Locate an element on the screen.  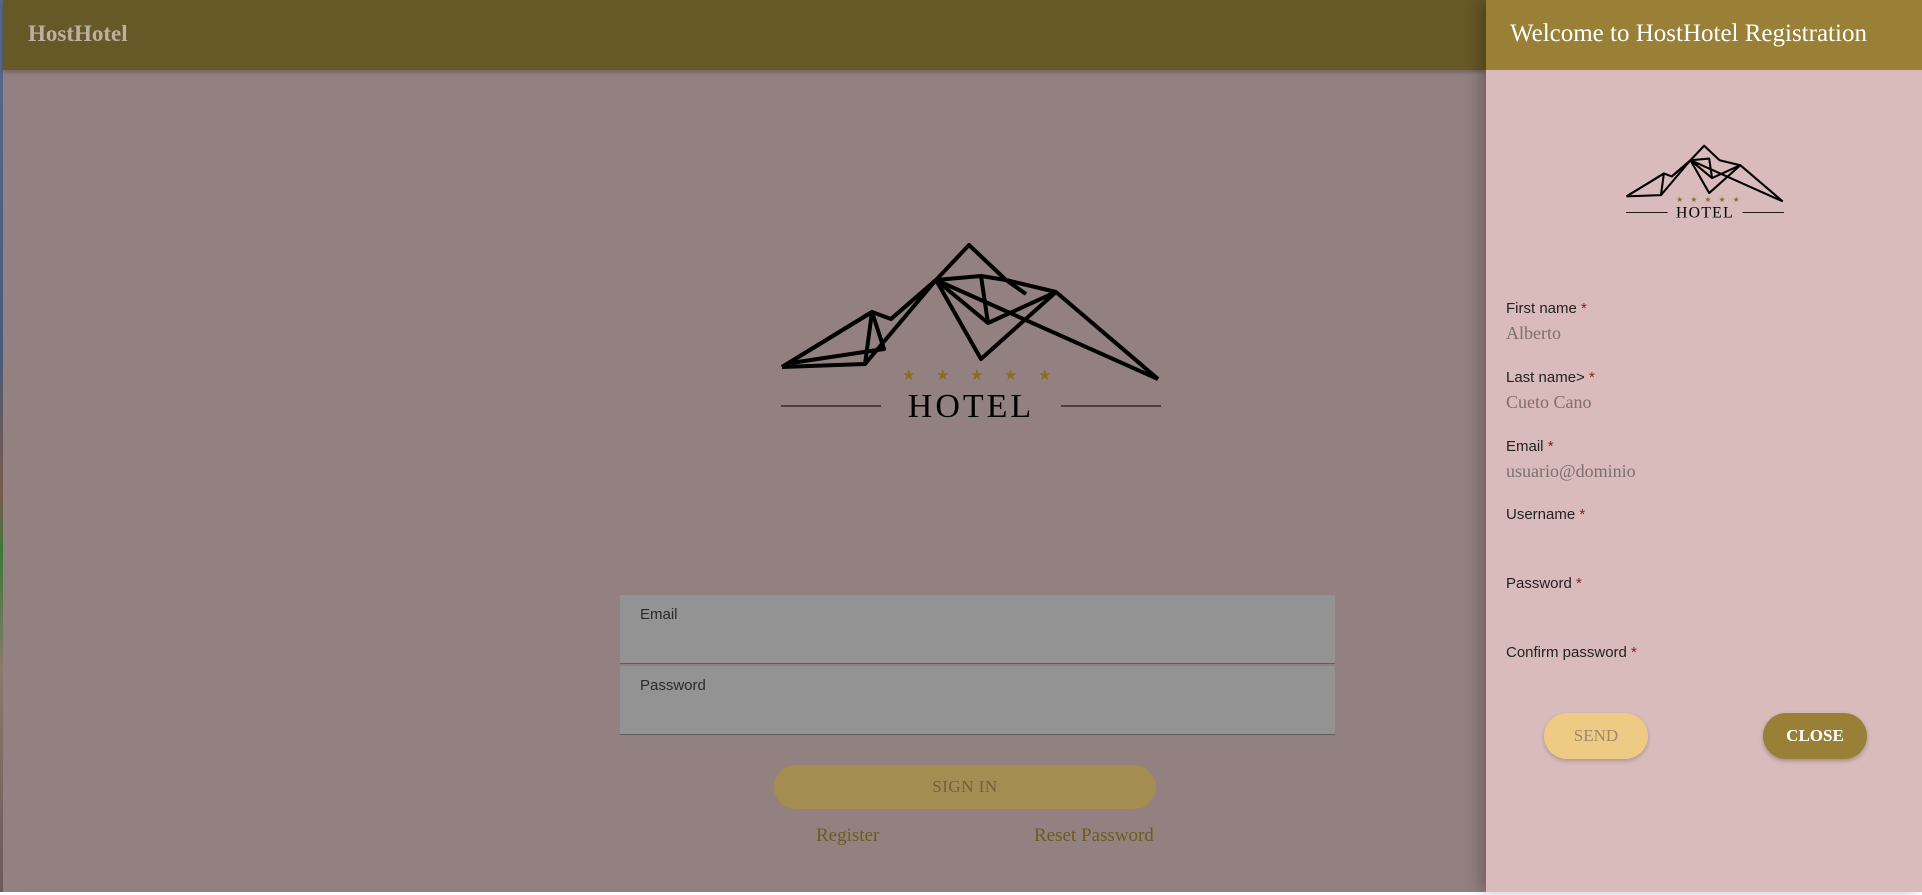
confirm-password-label-row: Confirm password * is located at coordinates (1703, 652).